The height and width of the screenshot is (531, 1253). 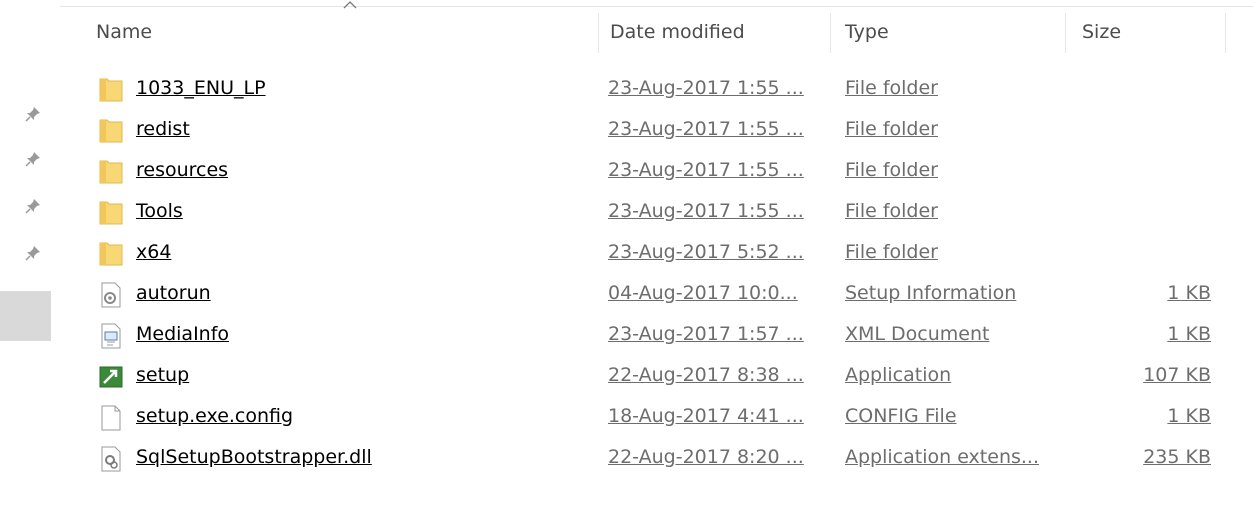 I want to click on file-type: XML Document, so click(x=917, y=334).